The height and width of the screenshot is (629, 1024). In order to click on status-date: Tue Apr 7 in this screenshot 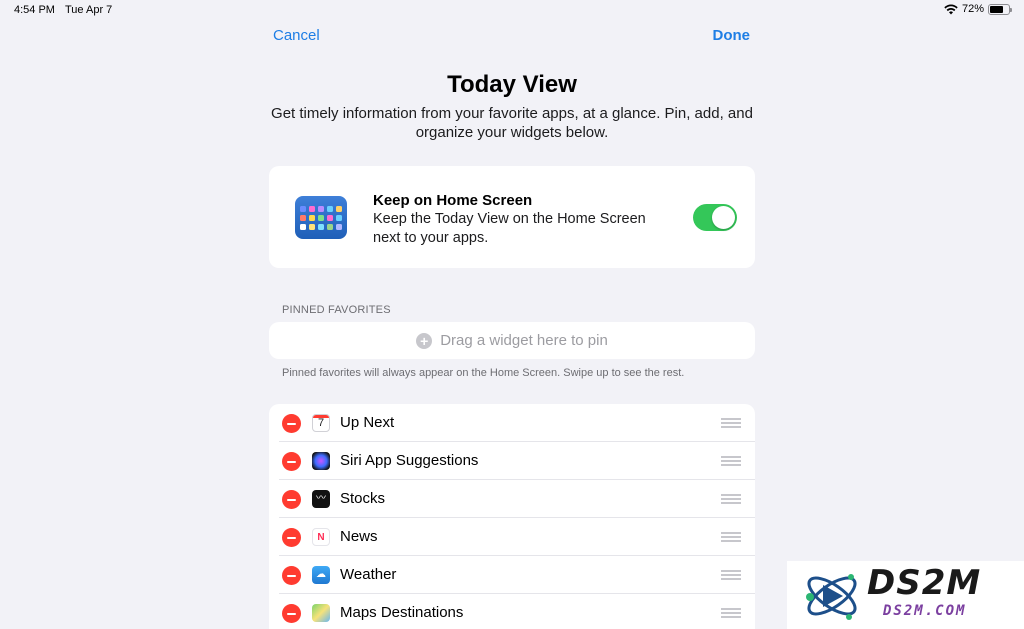, I will do `click(89, 10)`.